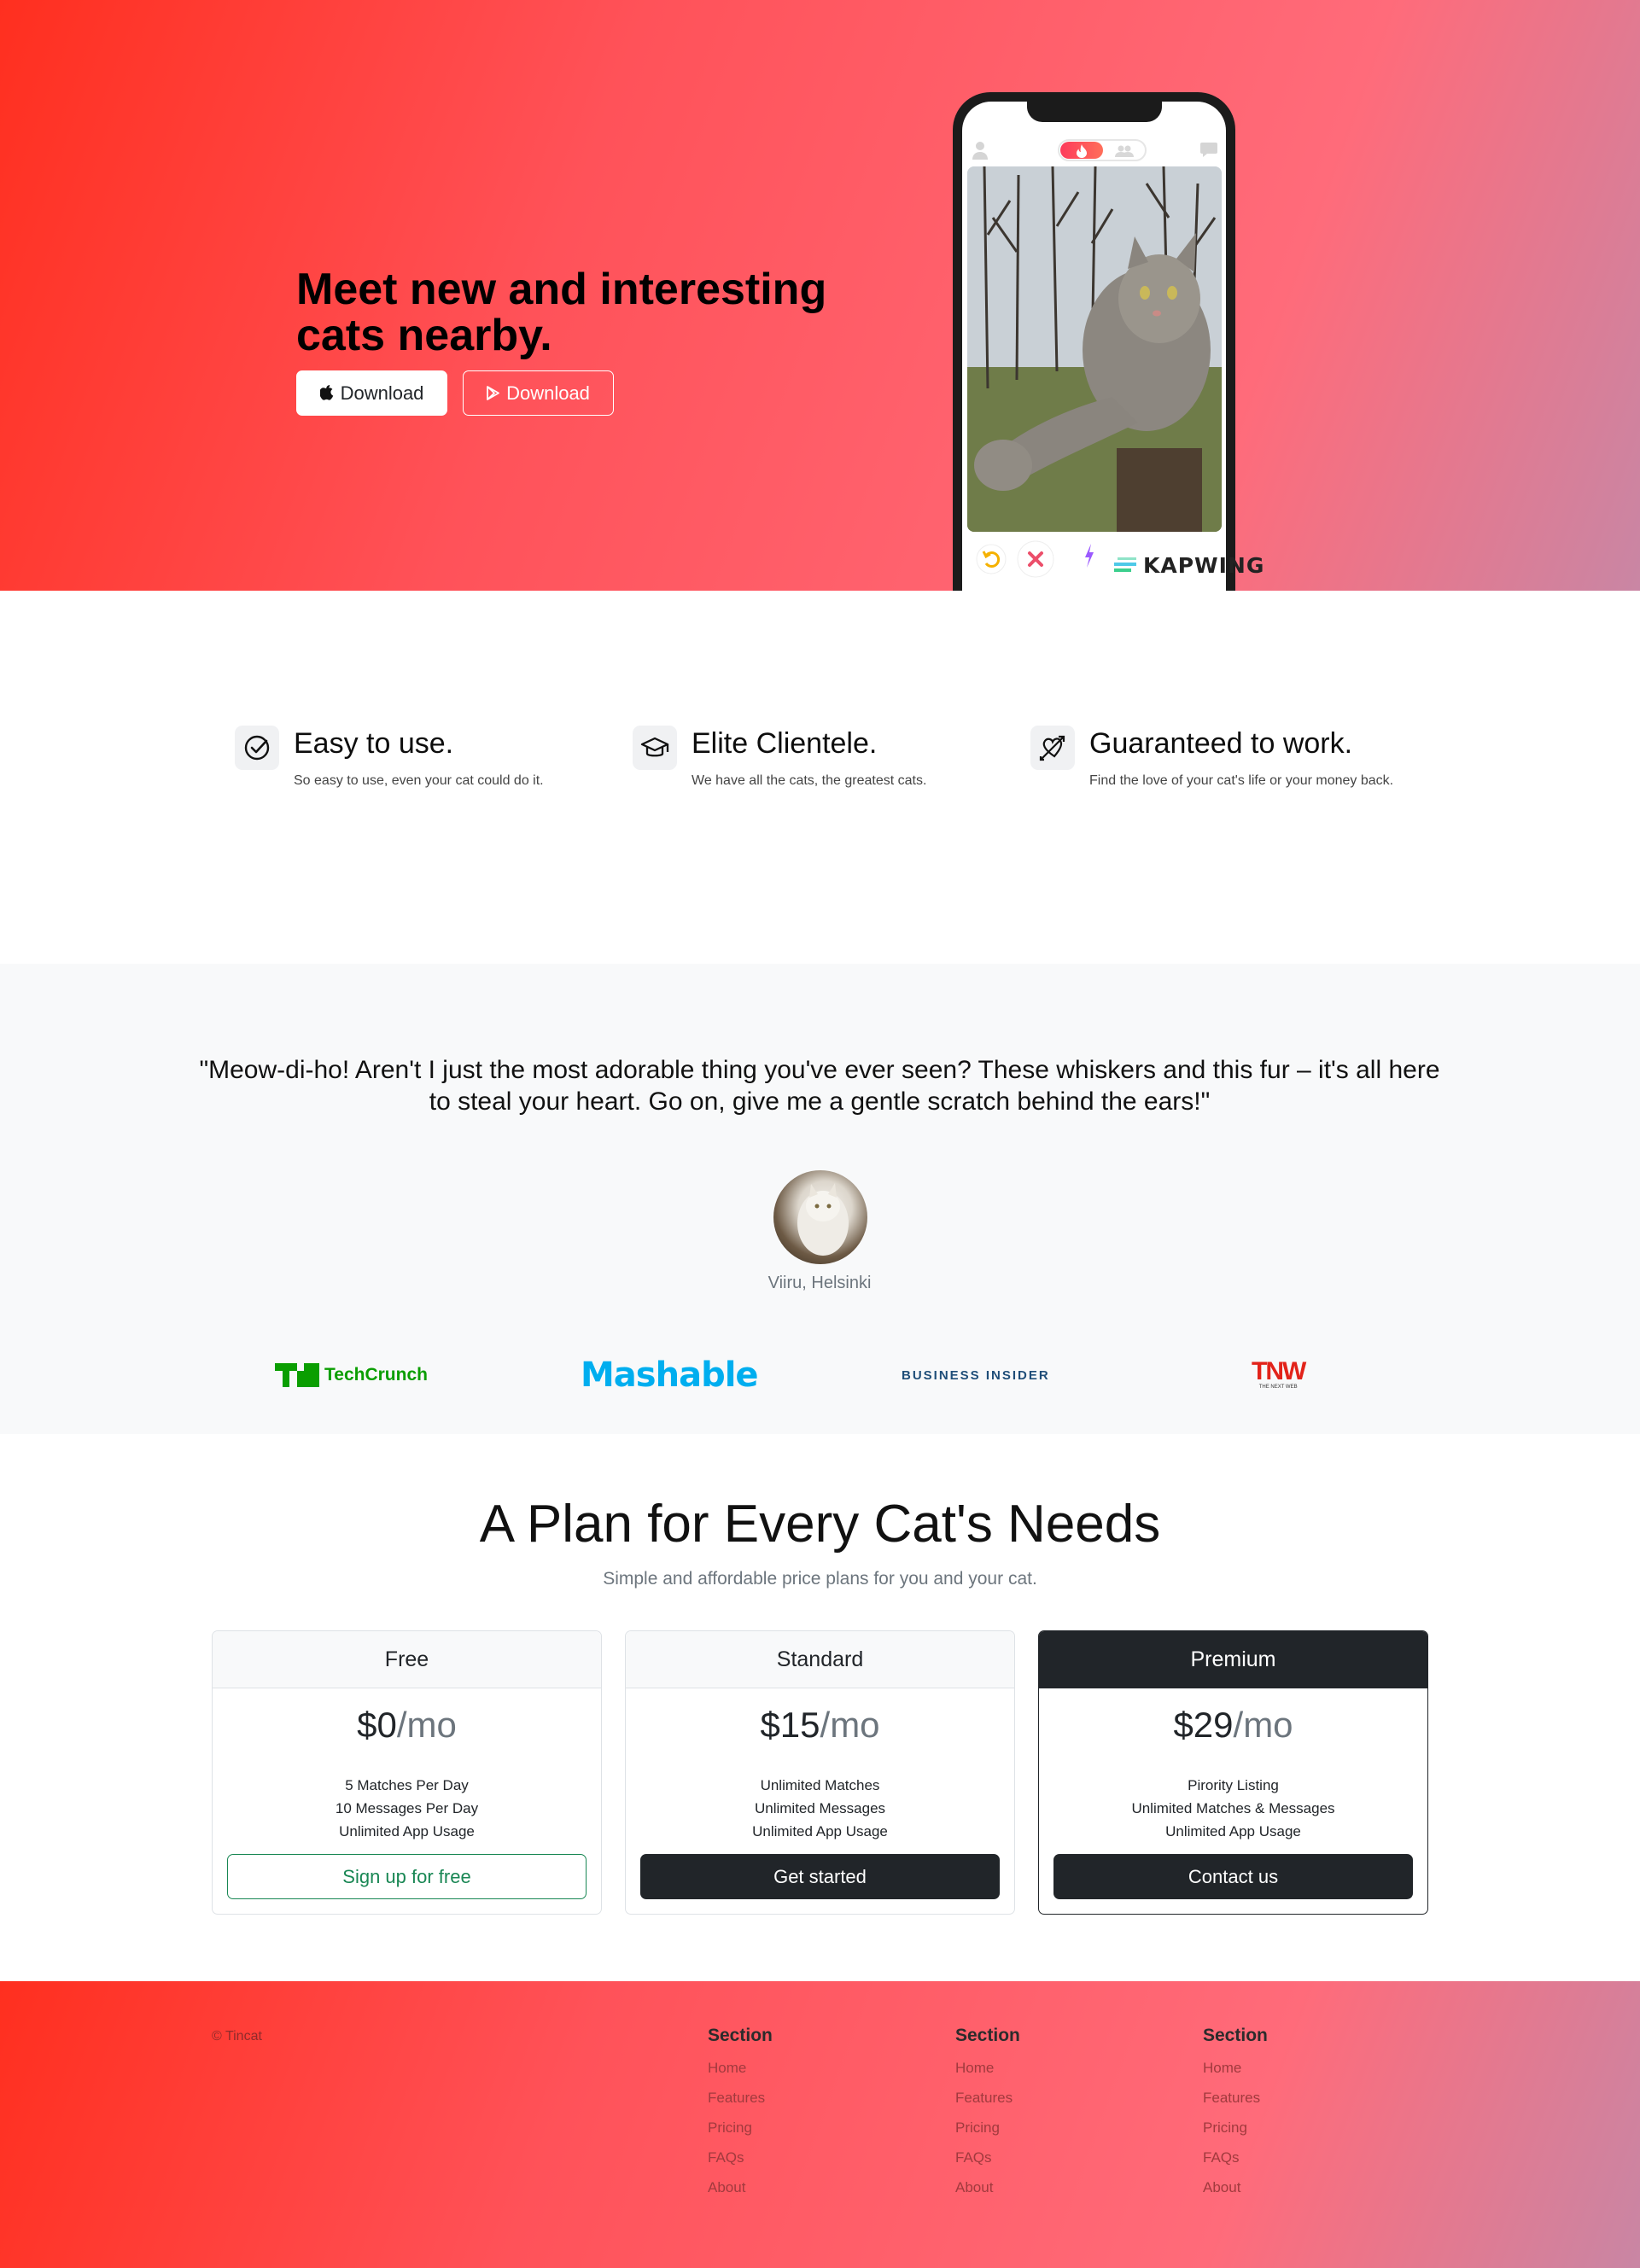 Image resolution: width=1640 pixels, height=2268 pixels. I want to click on feature-title: Elite Clientele., so click(785, 743).